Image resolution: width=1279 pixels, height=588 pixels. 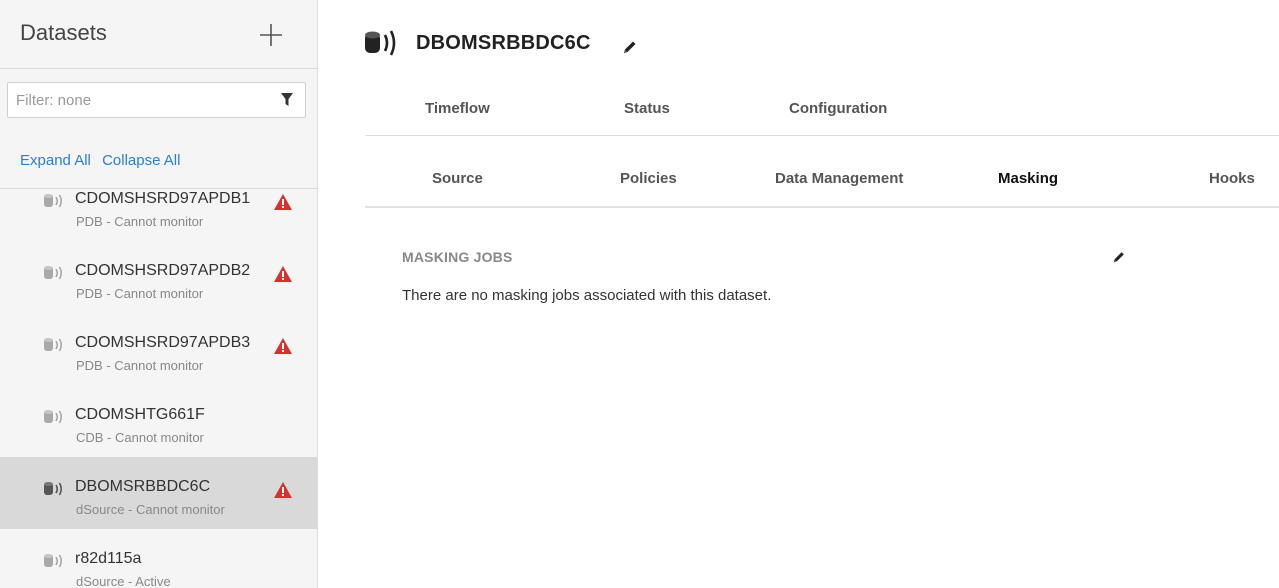 I want to click on dataset-name: CDOMSHTG661F, so click(x=140, y=414).